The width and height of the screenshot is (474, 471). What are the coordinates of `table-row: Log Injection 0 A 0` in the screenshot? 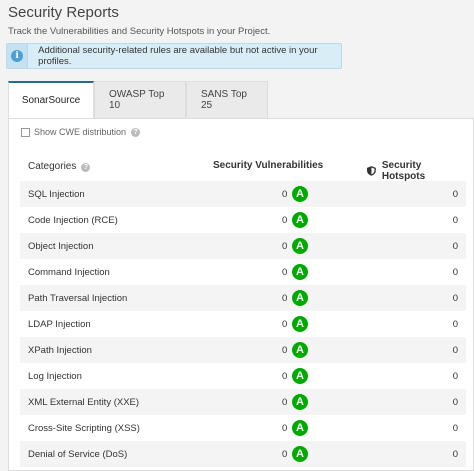 It's located at (243, 376).